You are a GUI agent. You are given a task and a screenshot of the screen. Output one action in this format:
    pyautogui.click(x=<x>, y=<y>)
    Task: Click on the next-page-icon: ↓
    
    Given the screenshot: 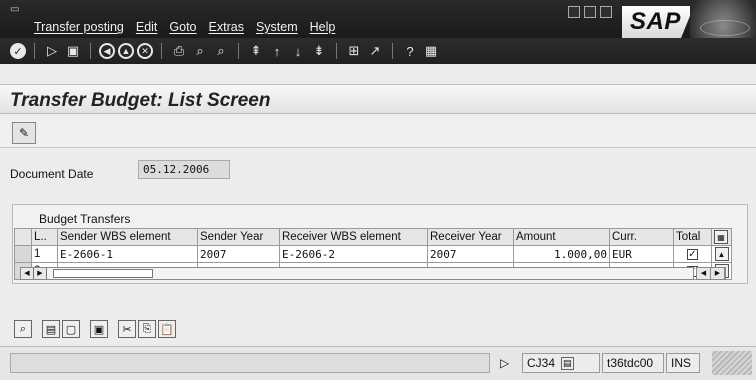 What is the action you would take?
    pyautogui.click(x=298, y=51)
    